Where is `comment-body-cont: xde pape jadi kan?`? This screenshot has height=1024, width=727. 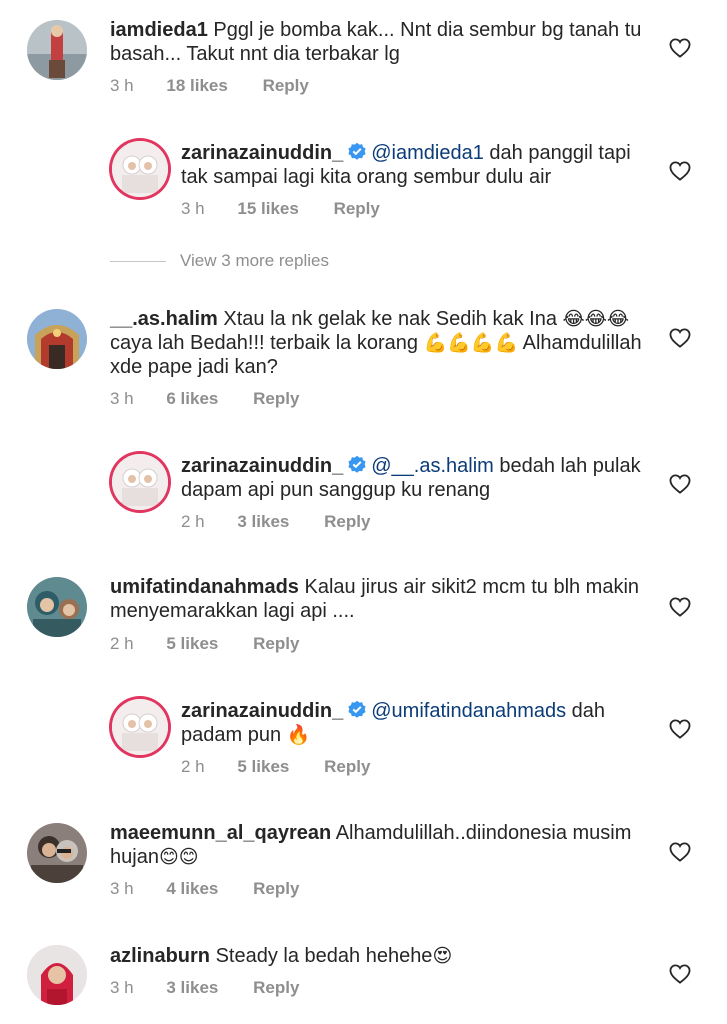
comment-body-cont: xde pape jadi kan? is located at coordinates (194, 367).